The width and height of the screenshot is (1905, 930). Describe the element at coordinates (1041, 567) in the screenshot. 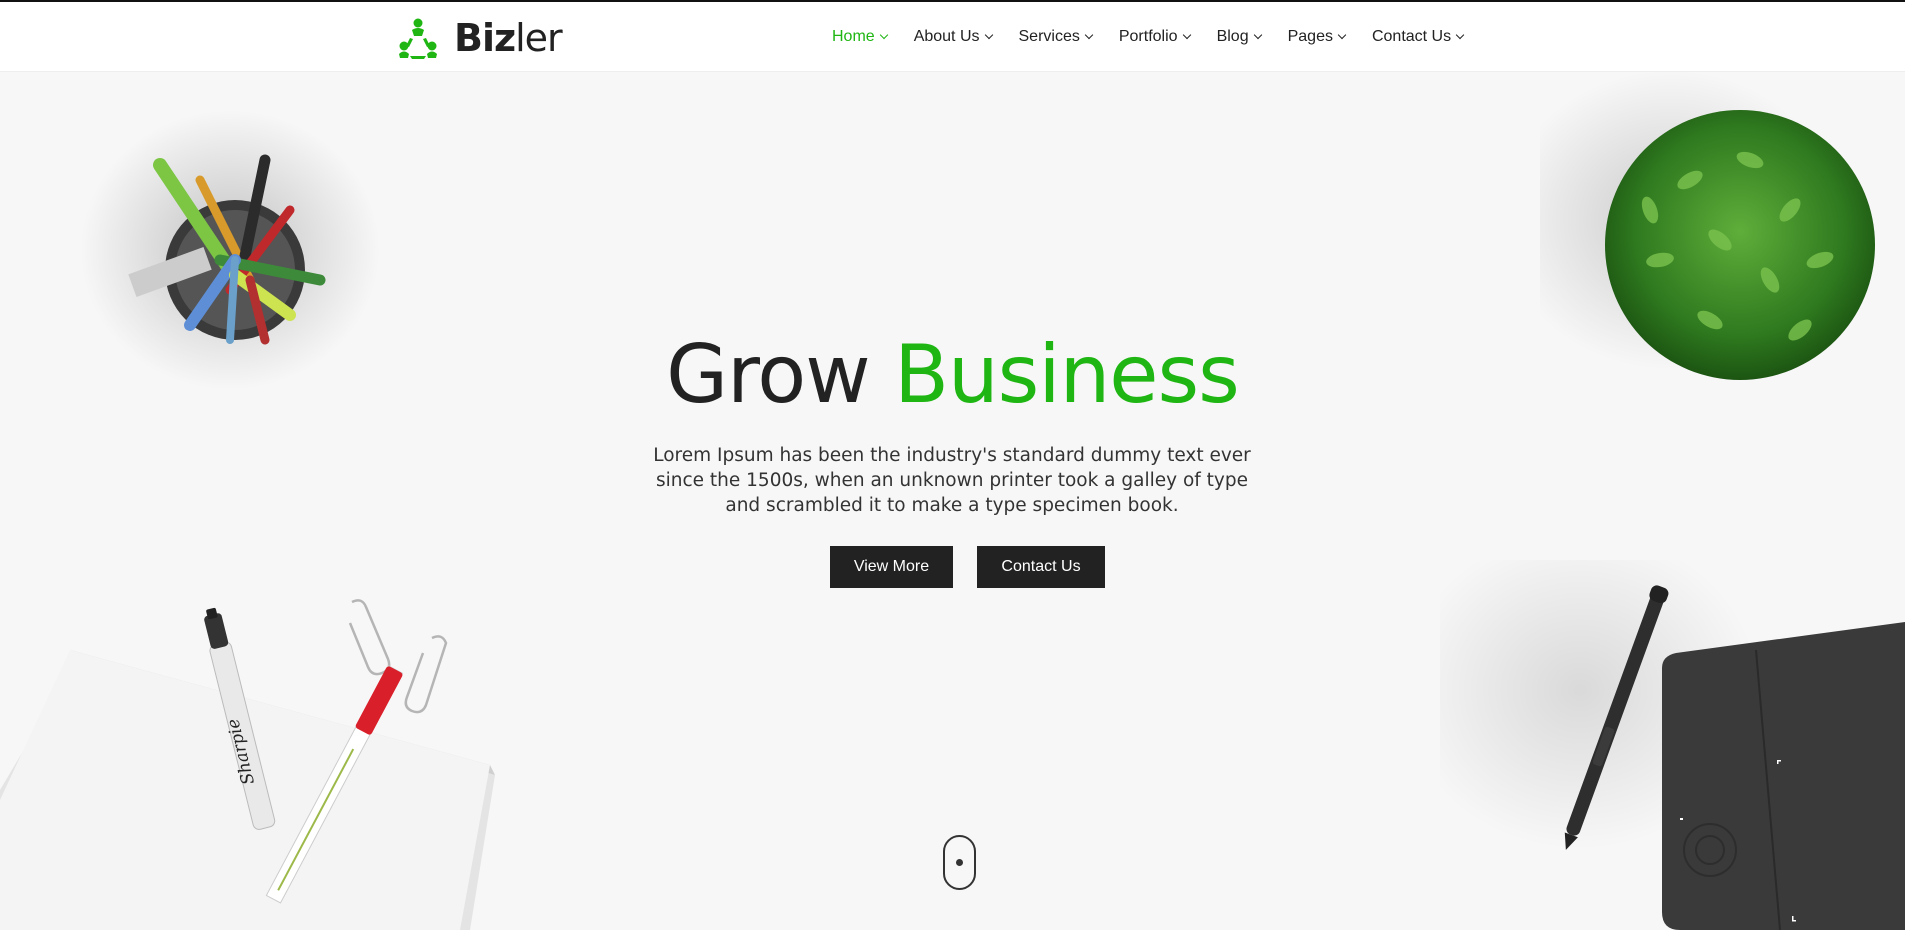

I see `contact-us-button: Contact Us` at that location.